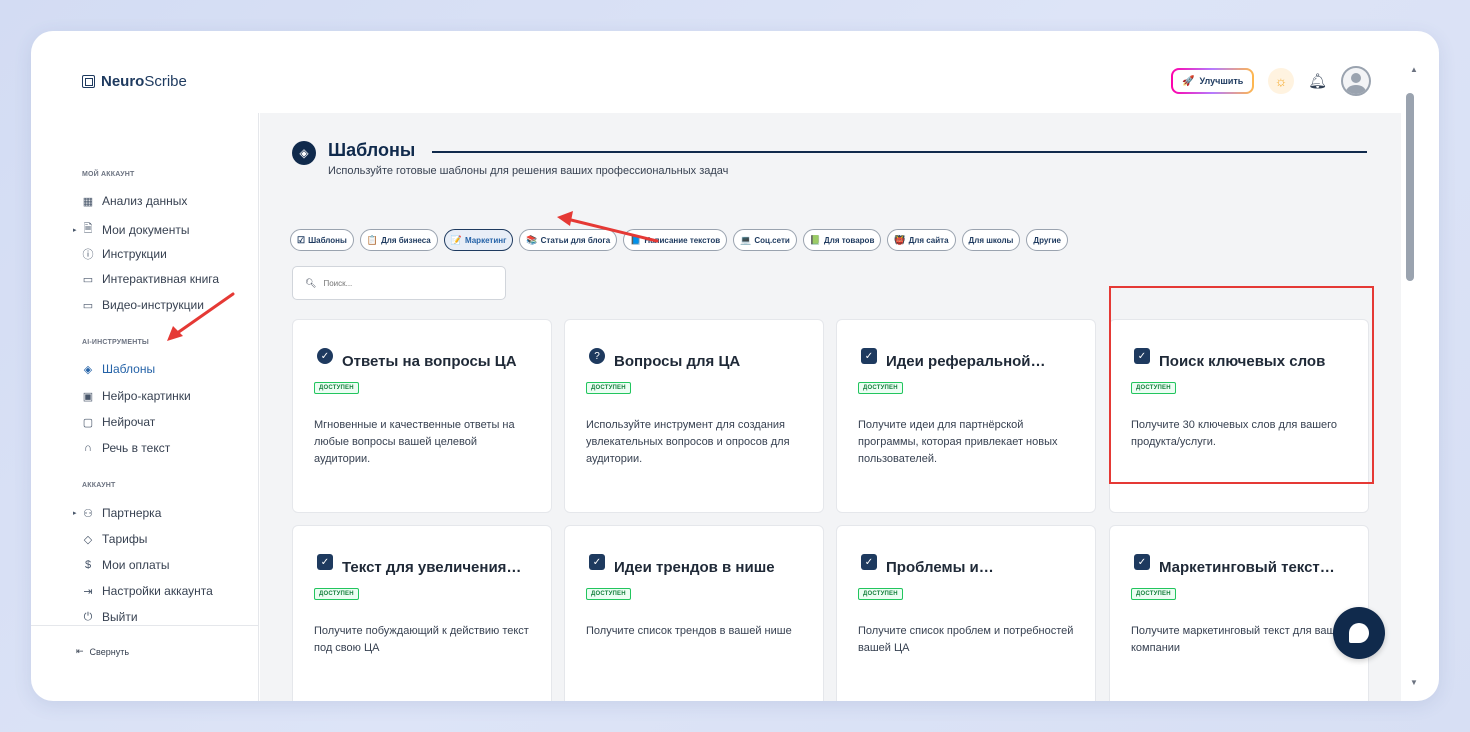 The width and height of the screenshot is (1470, 732). Describe the element at coordinates (675, 240) in the screenshot. I see `chip-text-writing: 📘 Написание текстов` at that location.